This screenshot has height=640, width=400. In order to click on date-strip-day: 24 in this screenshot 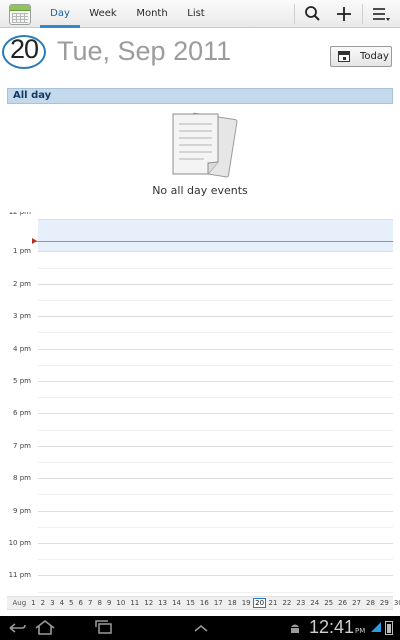, I will do `click(315, 603)`.